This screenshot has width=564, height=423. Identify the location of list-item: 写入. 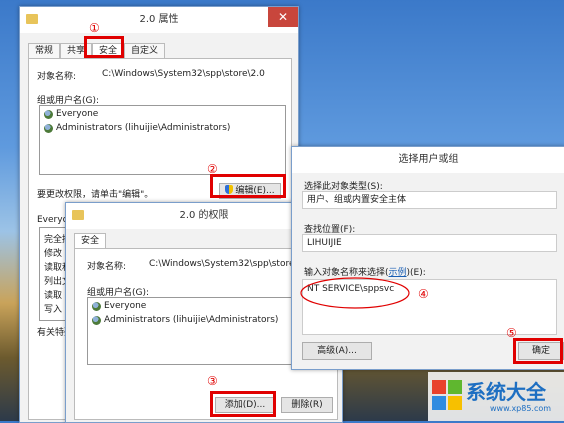
(53, 310).